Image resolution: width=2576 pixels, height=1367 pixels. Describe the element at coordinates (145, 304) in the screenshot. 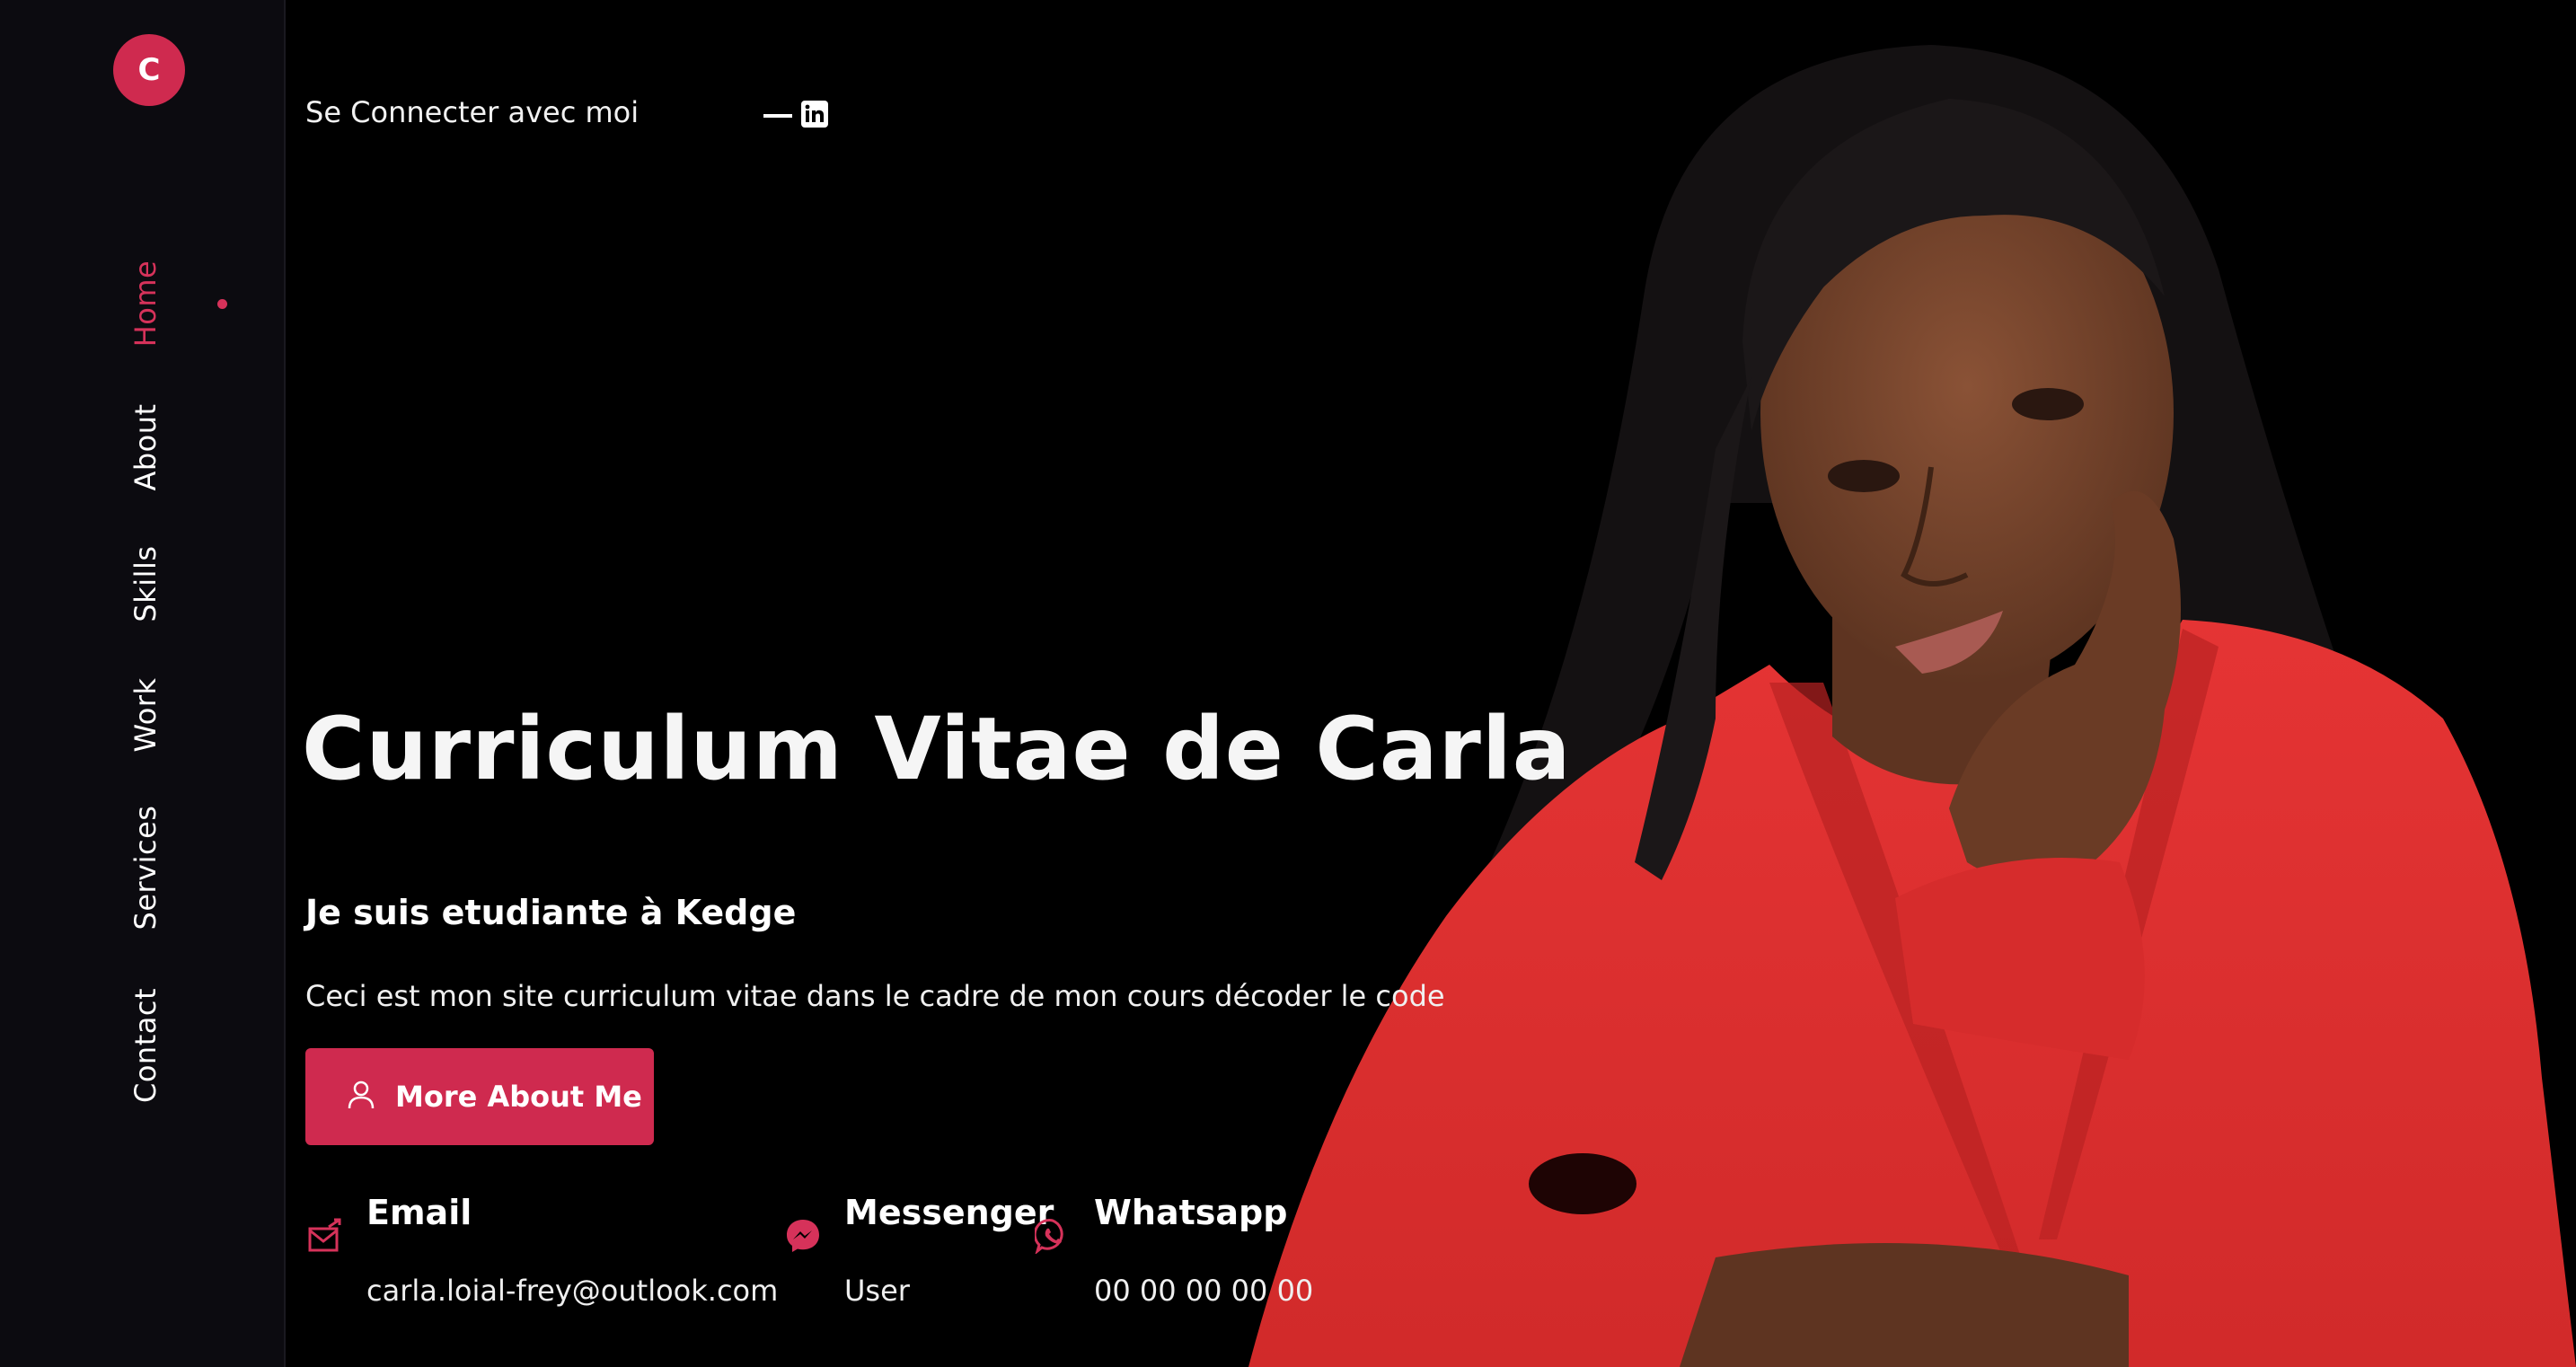

I see `sidebar-item-home: Home` at that location.